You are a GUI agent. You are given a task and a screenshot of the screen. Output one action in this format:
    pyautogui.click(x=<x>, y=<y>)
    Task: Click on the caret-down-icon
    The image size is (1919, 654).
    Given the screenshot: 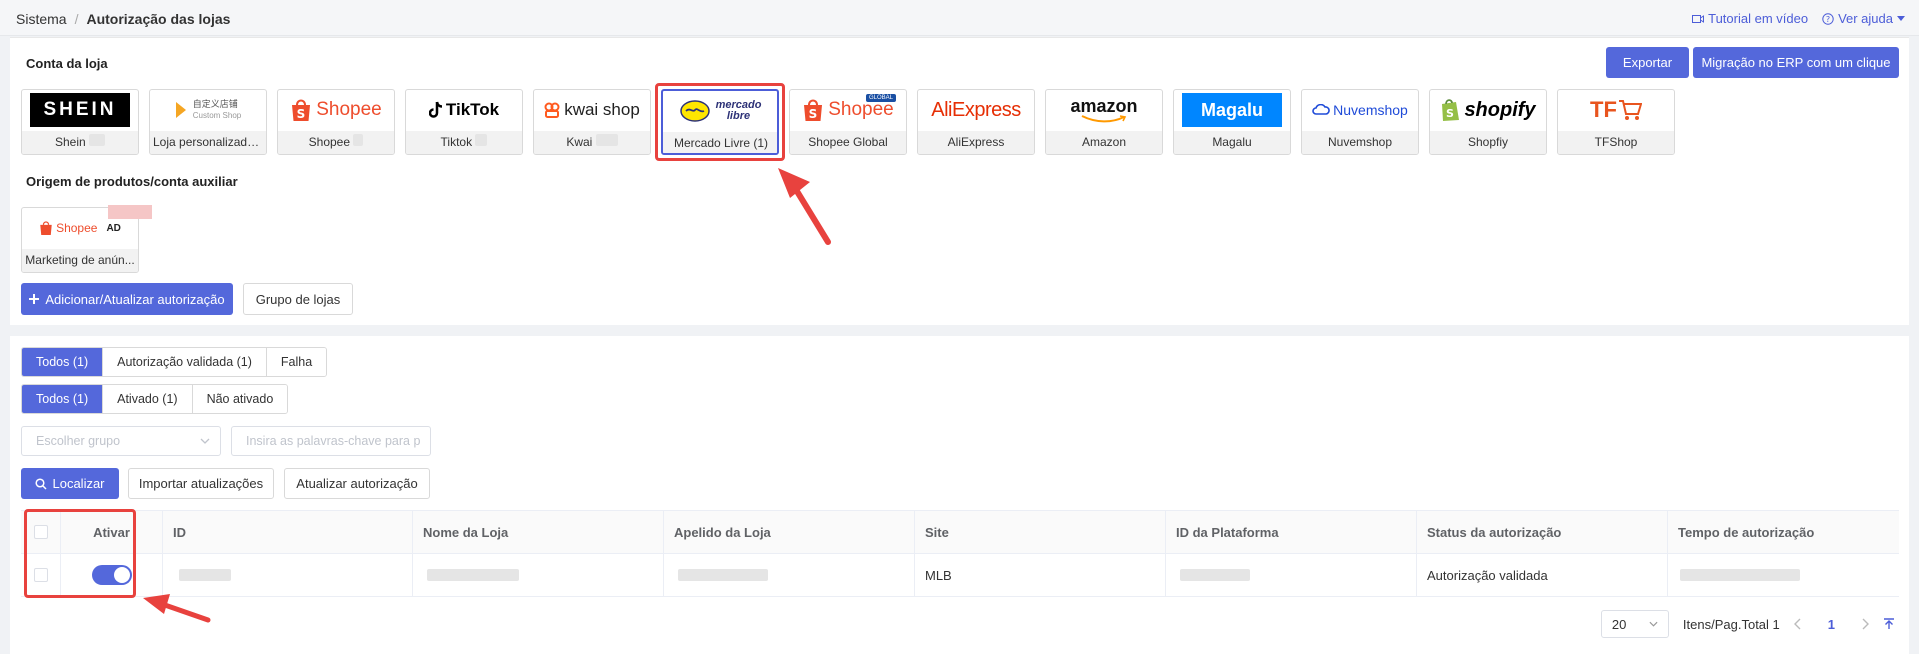 What is the action you would take?
    pyautogui.click(x=1901, y=18)
    